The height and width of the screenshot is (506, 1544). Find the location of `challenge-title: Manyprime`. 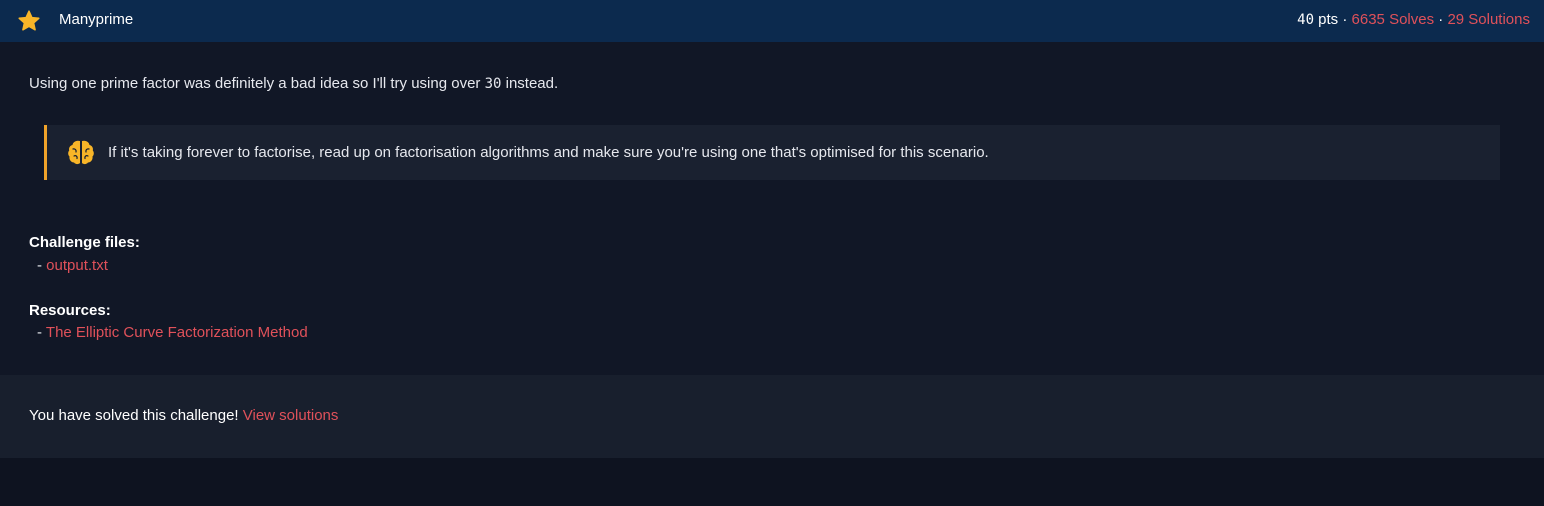

challenge-title: Manyprime is located at coordinates (96, 19).